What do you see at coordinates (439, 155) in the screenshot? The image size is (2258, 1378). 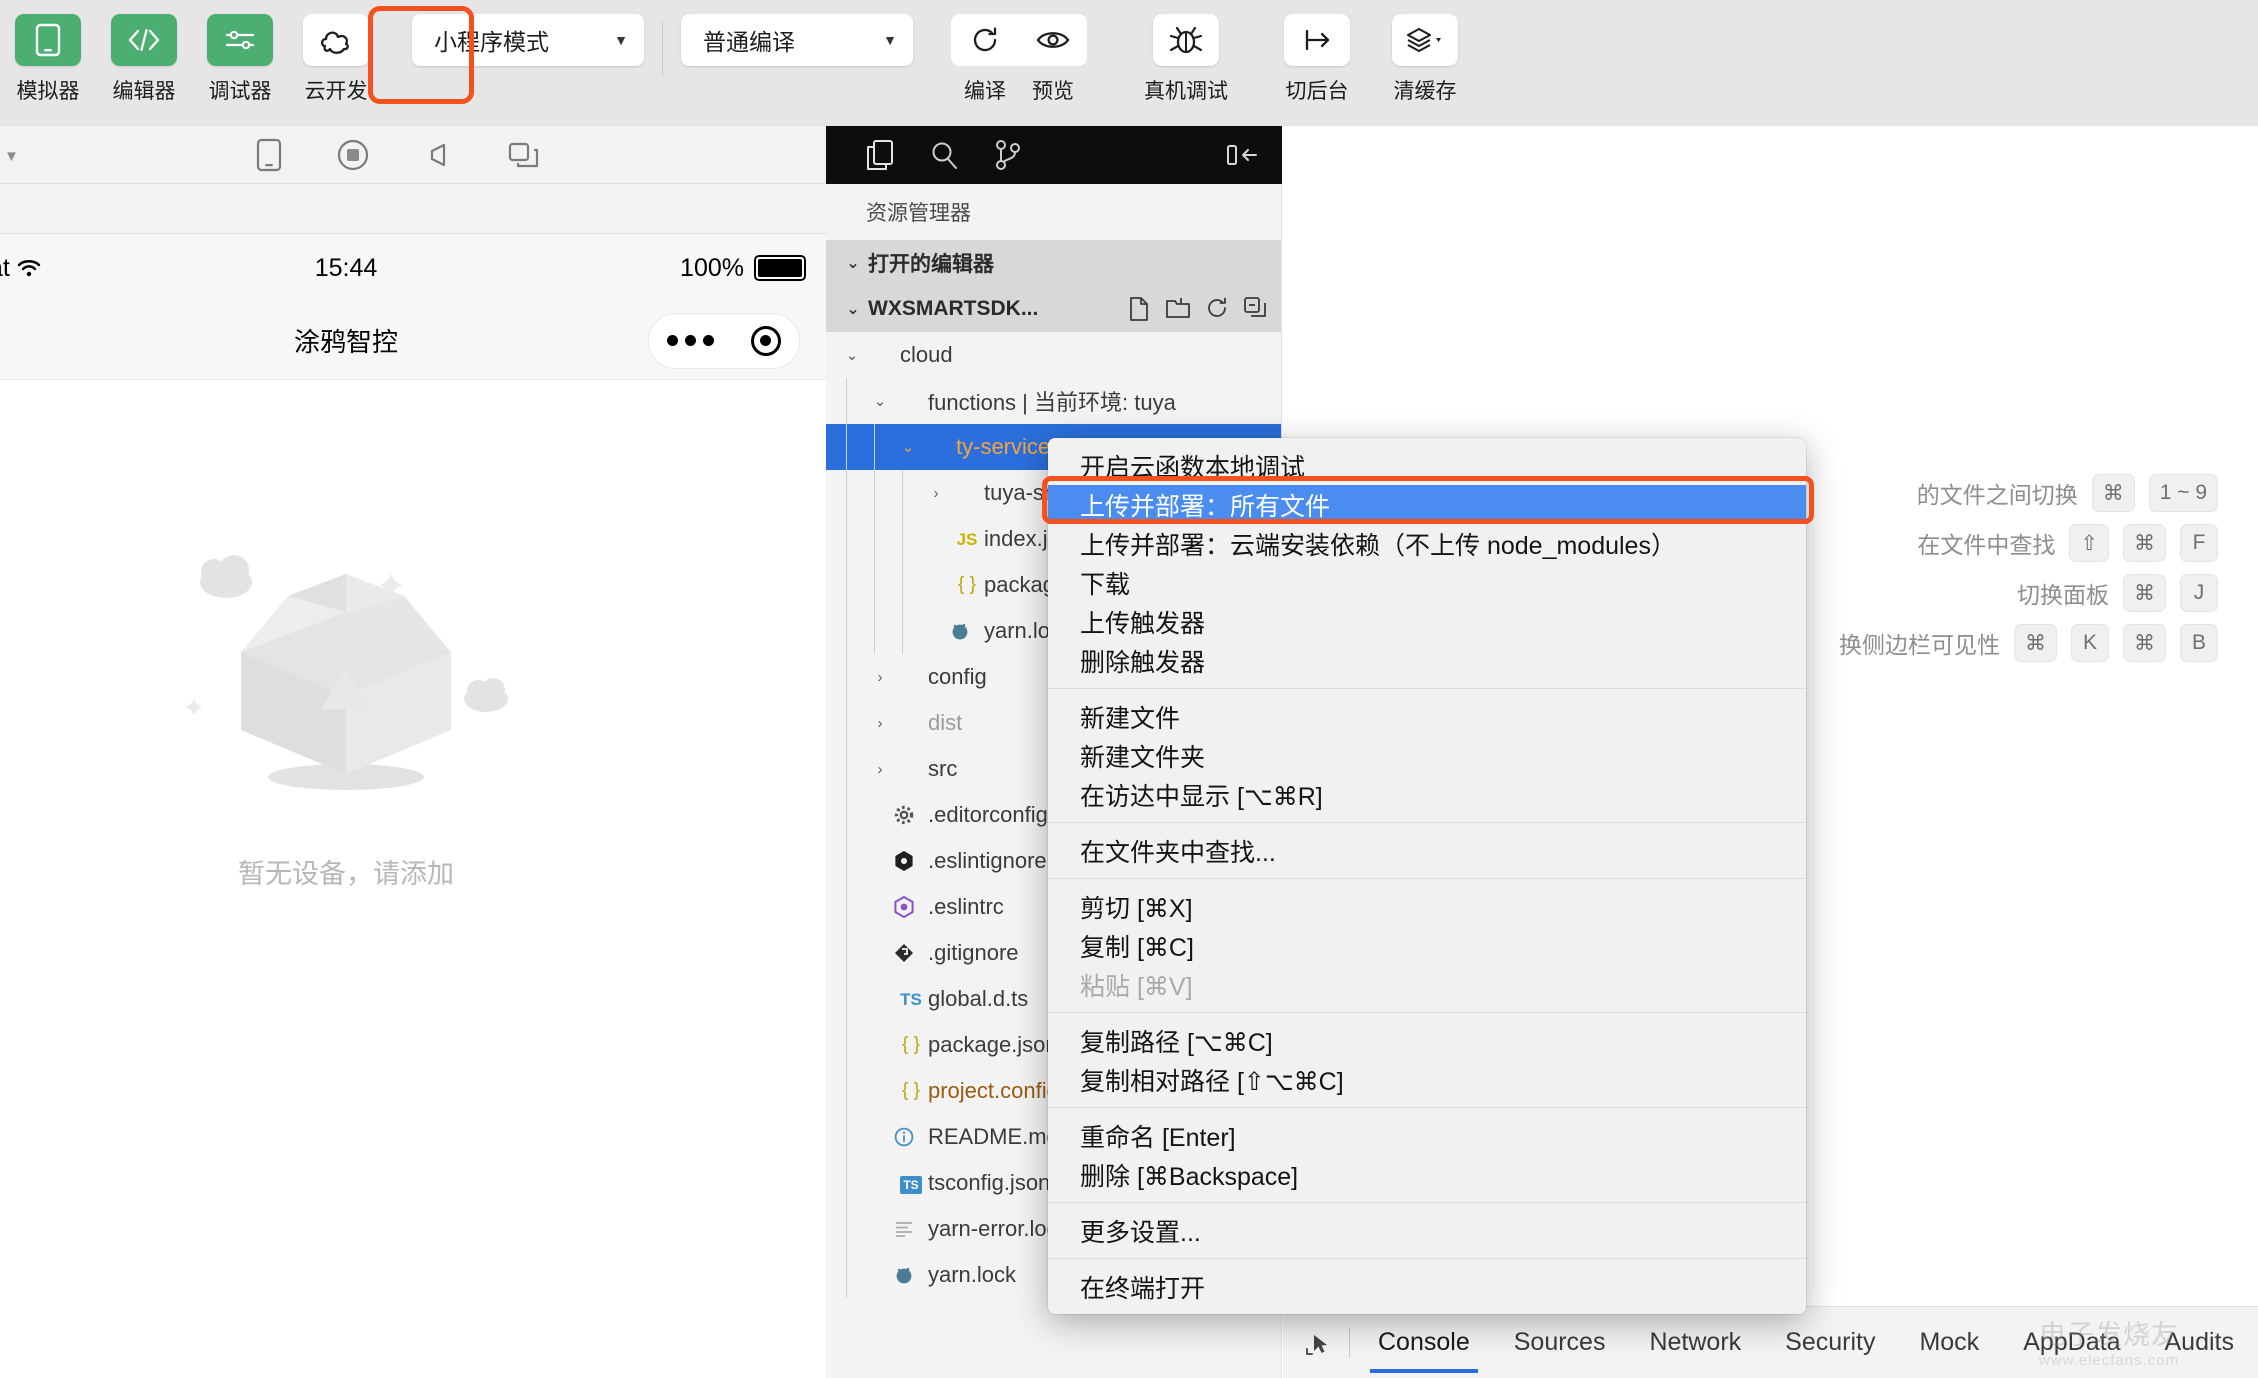 I see `volume-icon` at bounding box center [439, 155].